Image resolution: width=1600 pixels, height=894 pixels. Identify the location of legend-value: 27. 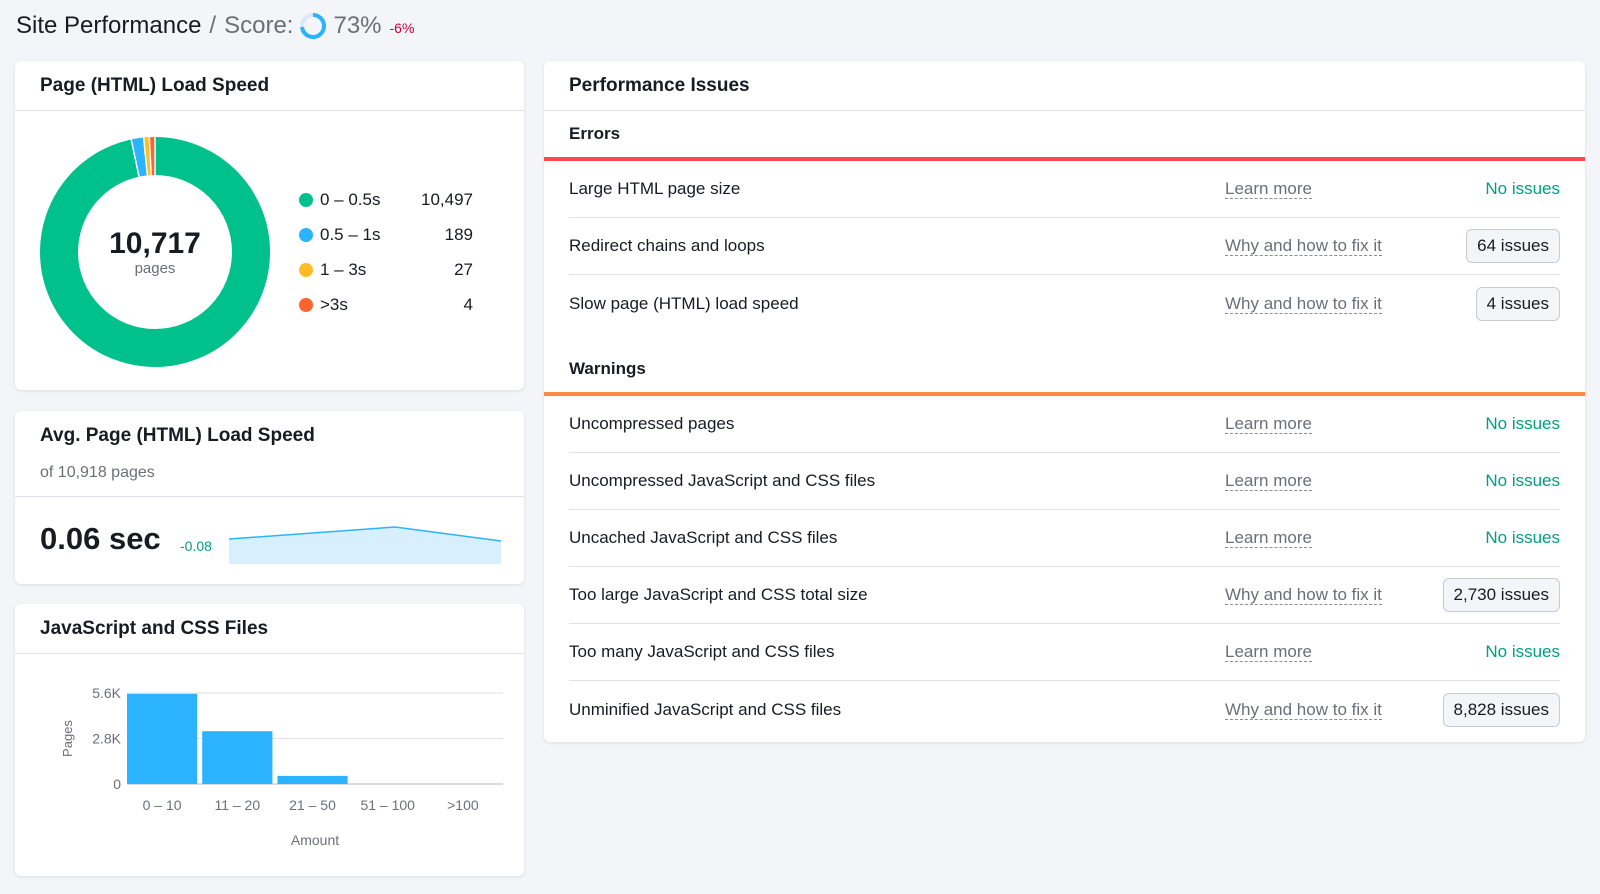
(463, 270).